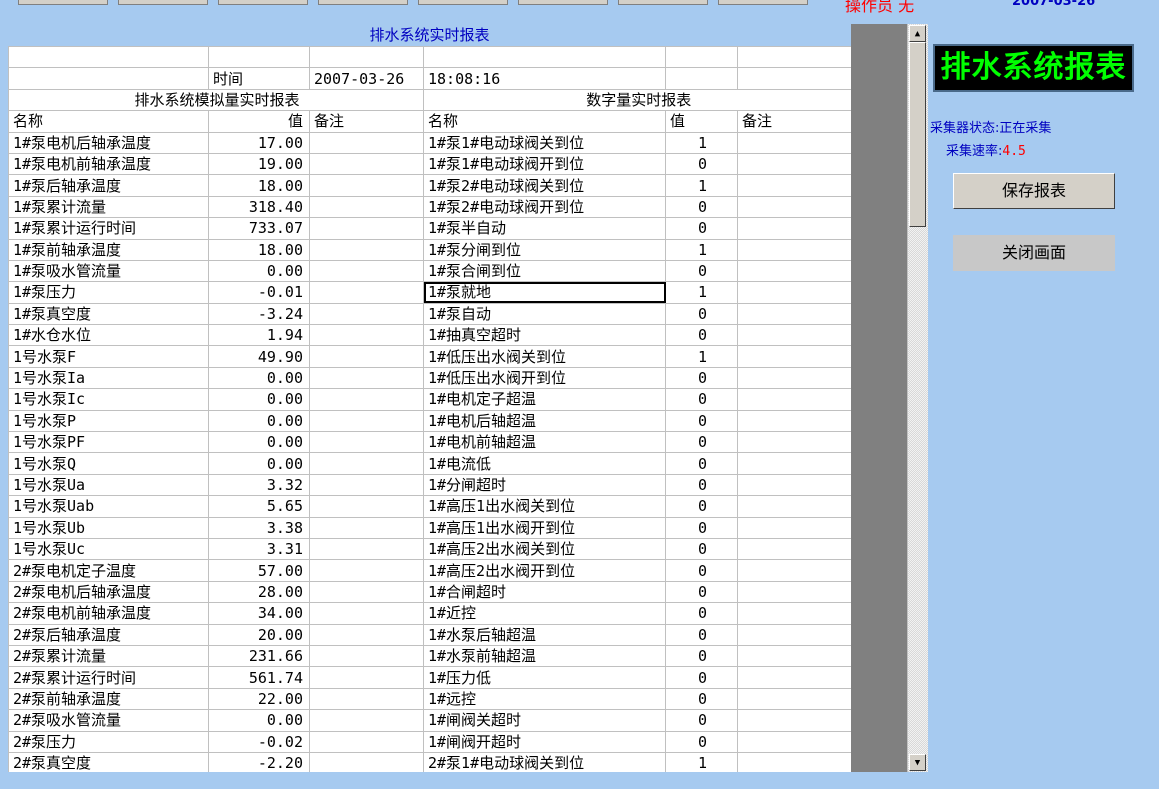  I want to click on analog-value: 3.38, so click(259, 528).